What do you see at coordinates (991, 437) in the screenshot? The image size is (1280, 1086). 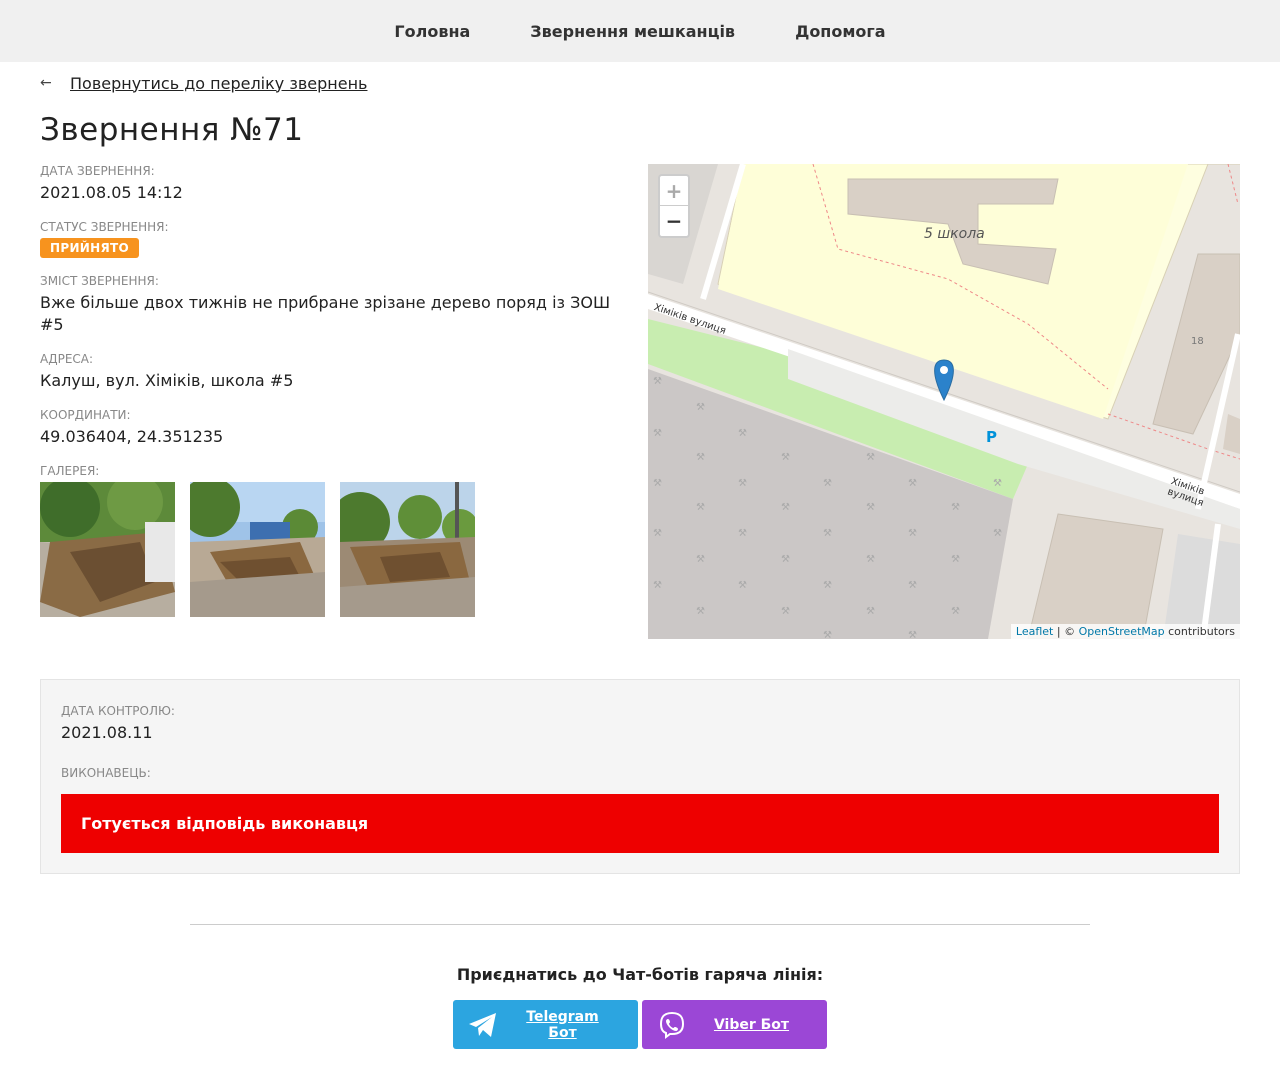 I see `parking-icon: P` at bounding box center [991, 437].